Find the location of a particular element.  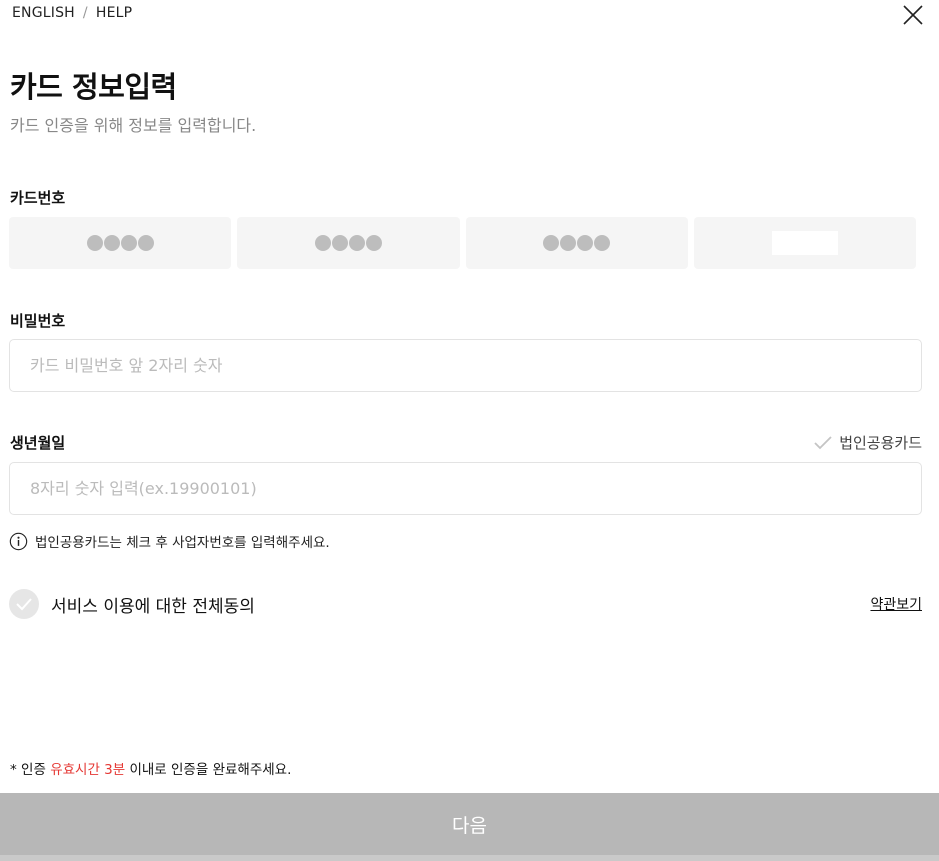

footnote-suffix: 이내로 인증을 완료해주세요. is located at coordinates (208, 770).